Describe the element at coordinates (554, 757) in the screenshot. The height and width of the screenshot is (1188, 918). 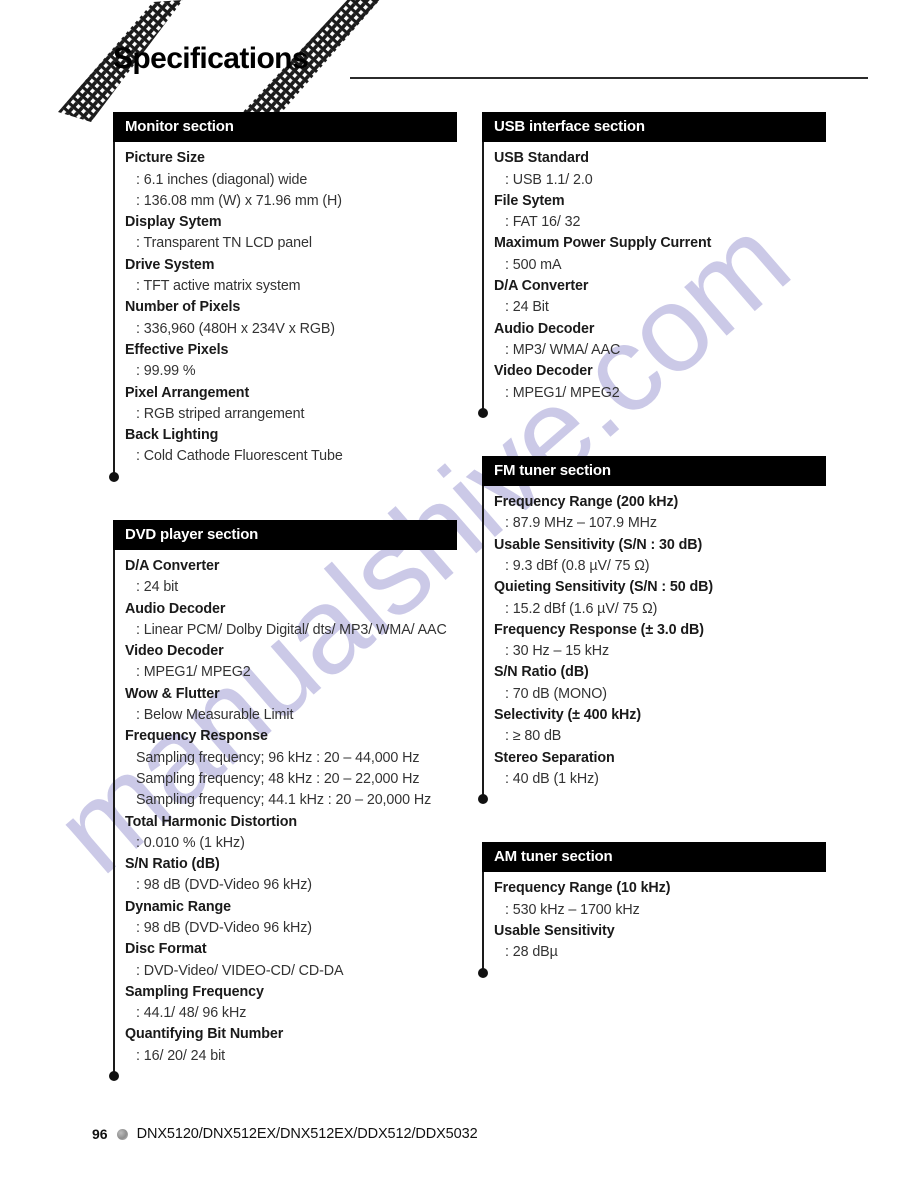
I see `spec-term: Stereo Separation` at that location.